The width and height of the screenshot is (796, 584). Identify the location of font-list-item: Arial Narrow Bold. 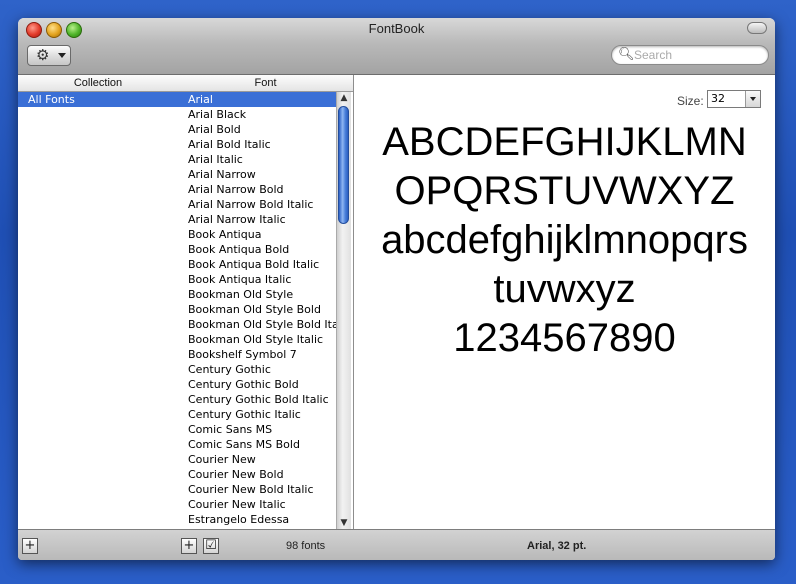
(257, 189).